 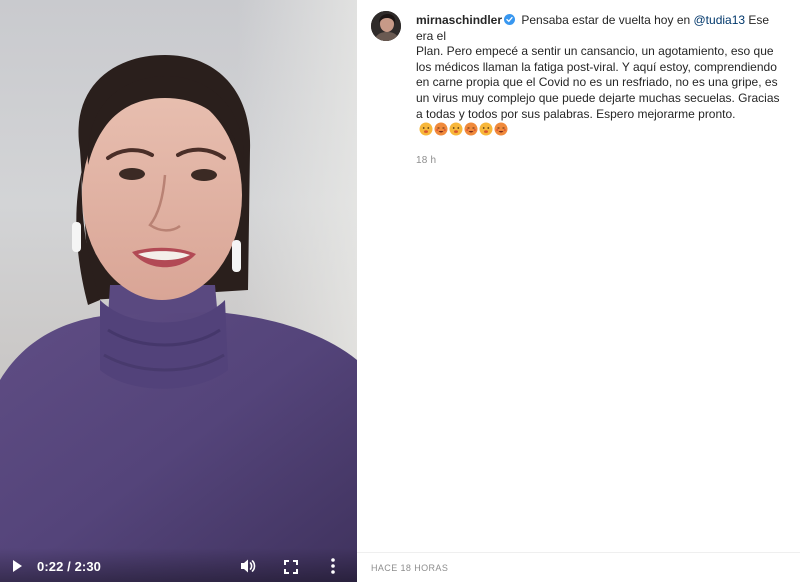 I want to click on divider, so click(x=578, y=552).